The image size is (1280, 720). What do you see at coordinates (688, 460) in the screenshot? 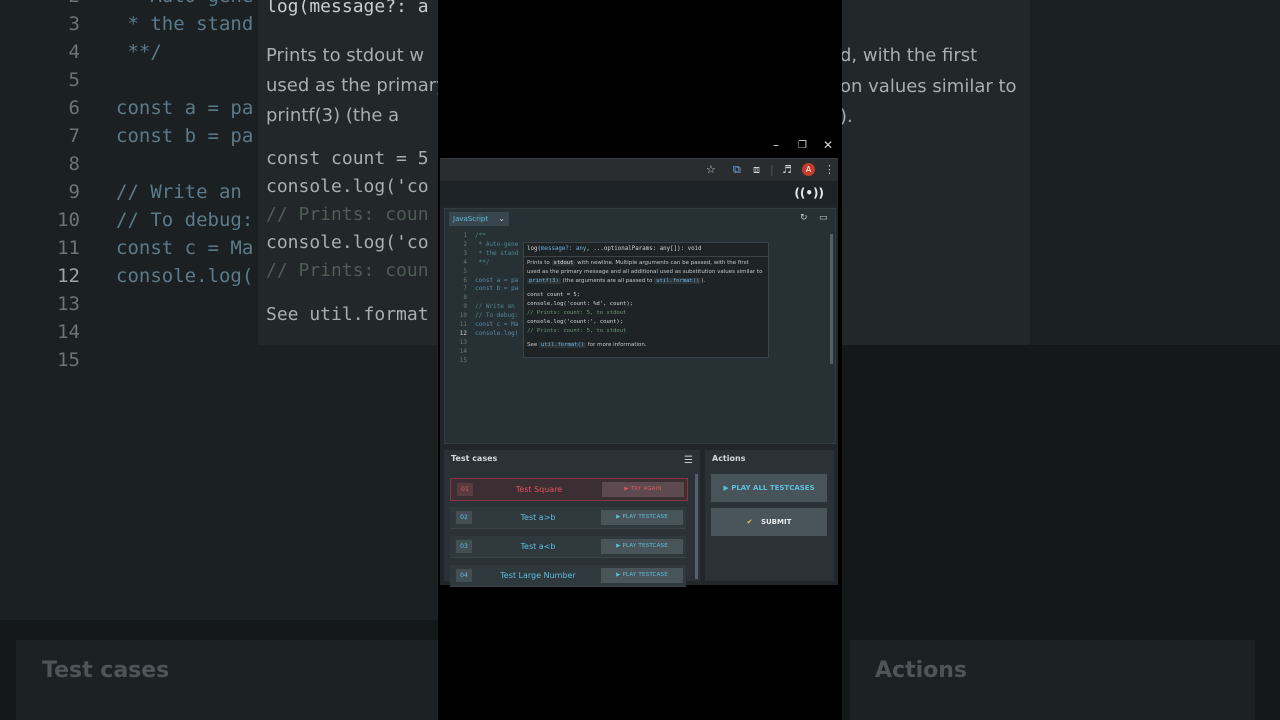
I see `list-icon: ☰` at bounding box center [688, 460].